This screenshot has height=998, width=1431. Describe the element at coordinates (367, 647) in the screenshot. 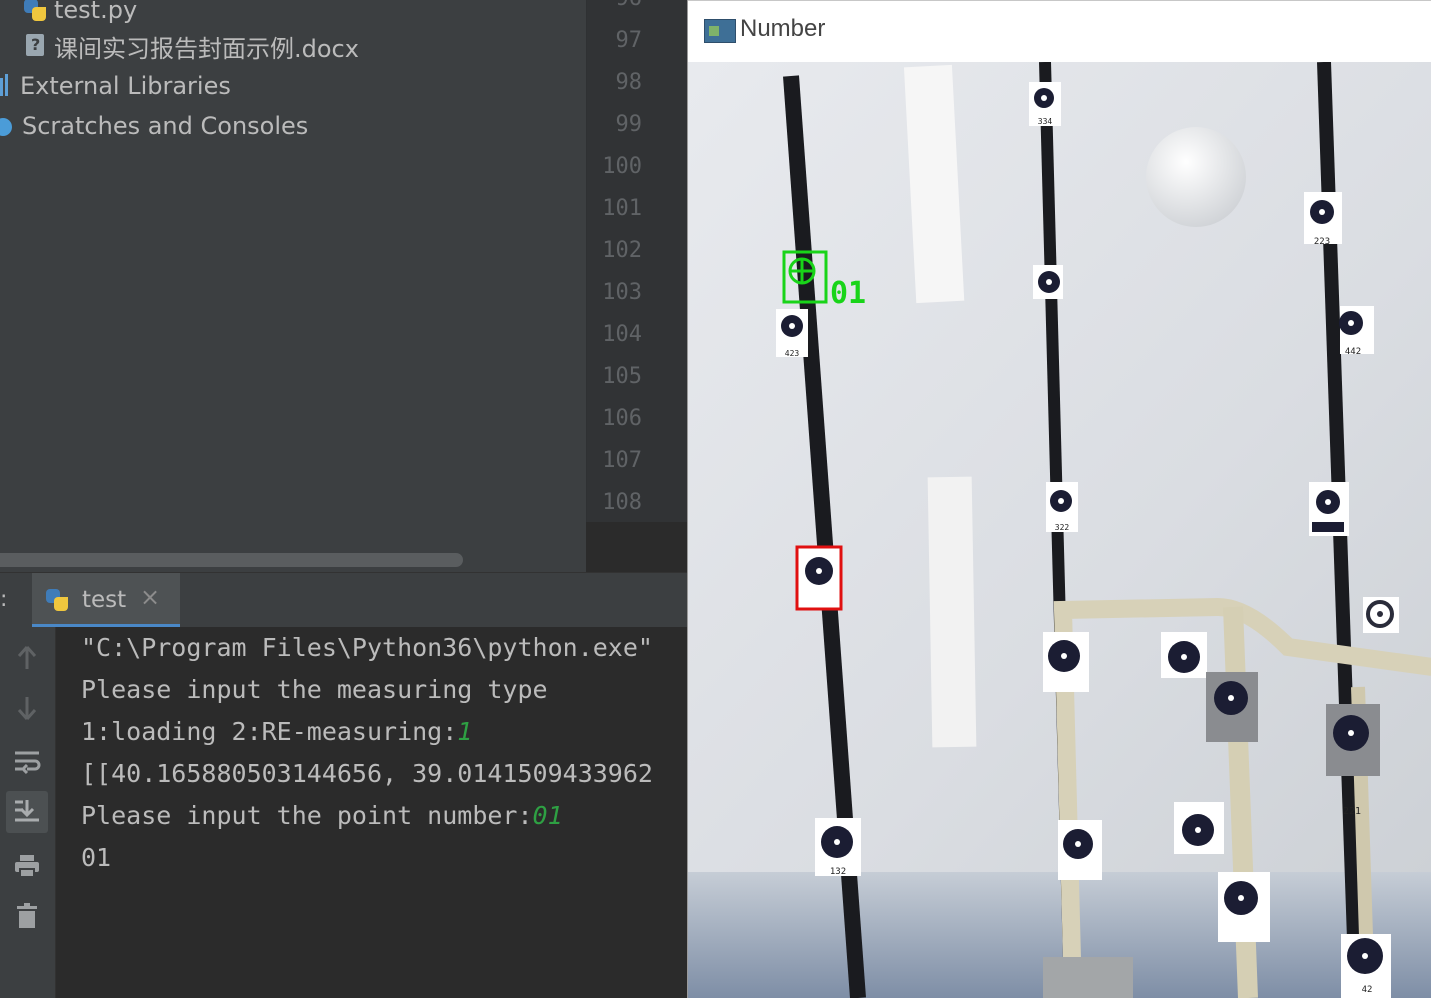

I see `console-line: "C:\Program Files\Python36\python.exe"` at that location.